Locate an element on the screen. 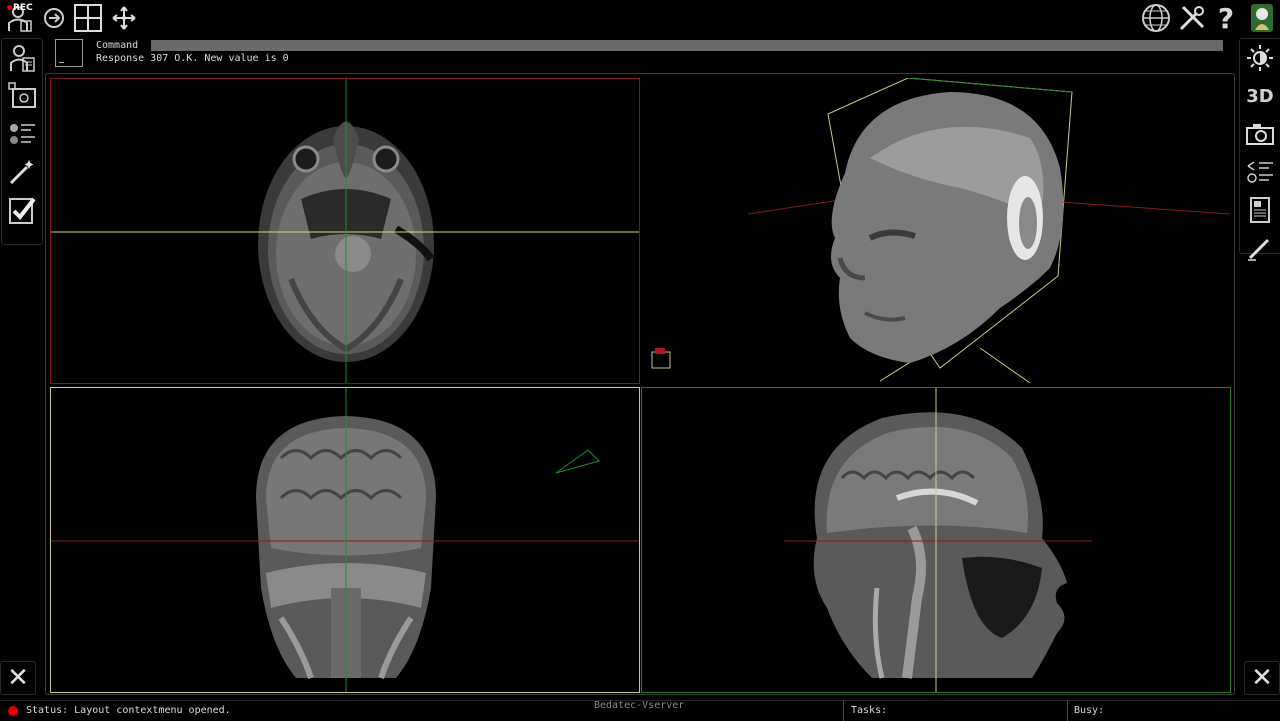  command-history-box is located at coordinates (69, 53).